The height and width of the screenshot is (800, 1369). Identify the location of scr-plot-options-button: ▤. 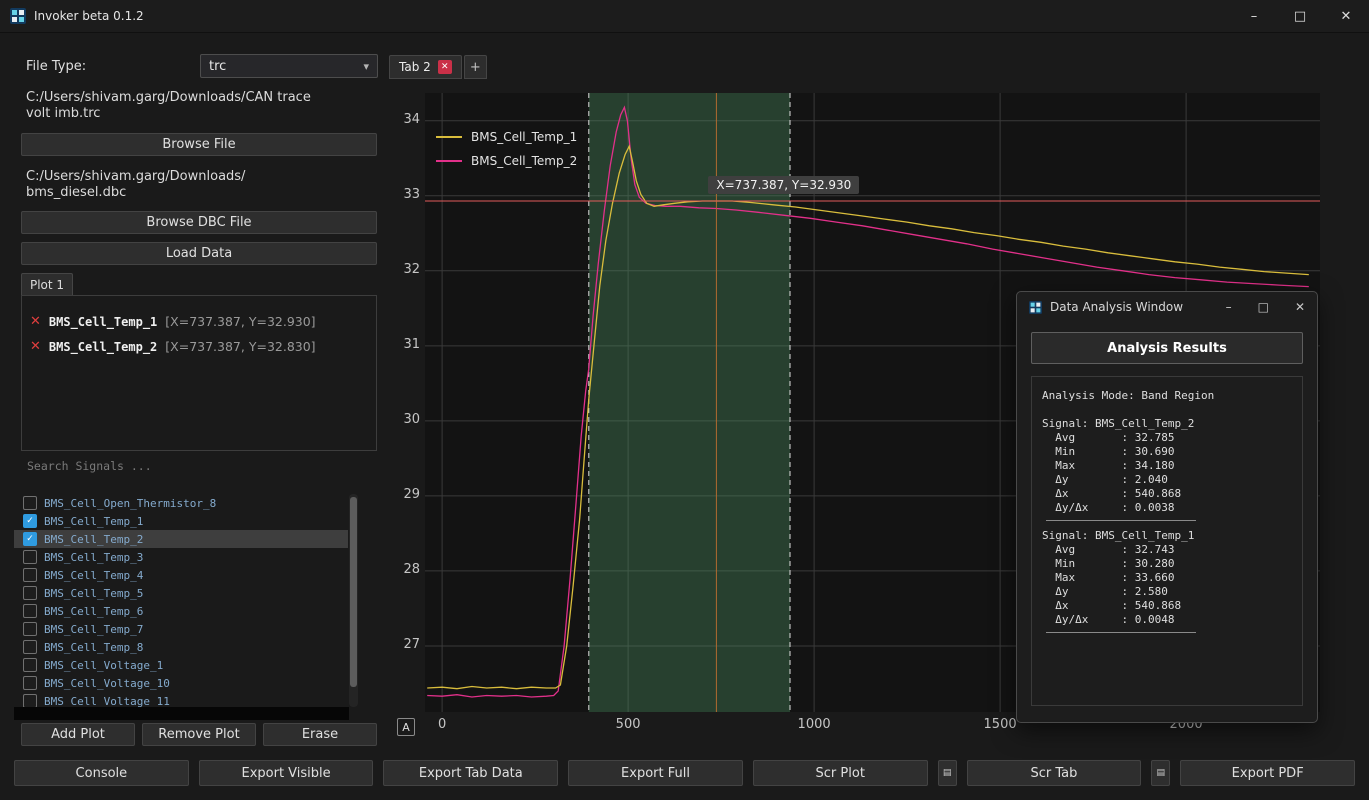
(947, 773).